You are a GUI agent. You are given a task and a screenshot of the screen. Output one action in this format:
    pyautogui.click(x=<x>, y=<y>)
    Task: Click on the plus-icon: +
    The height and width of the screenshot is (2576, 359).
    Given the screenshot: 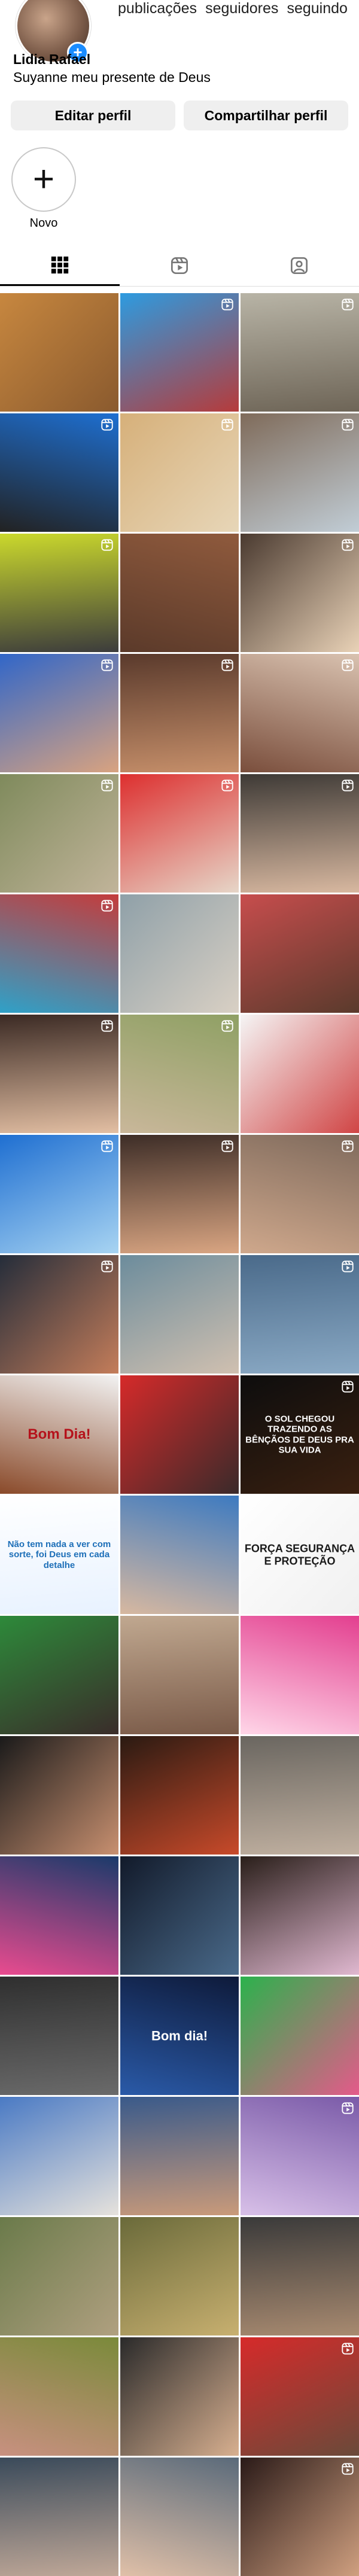 What is the action you would take?
    pyautogui.click(x=44, y=179)
    